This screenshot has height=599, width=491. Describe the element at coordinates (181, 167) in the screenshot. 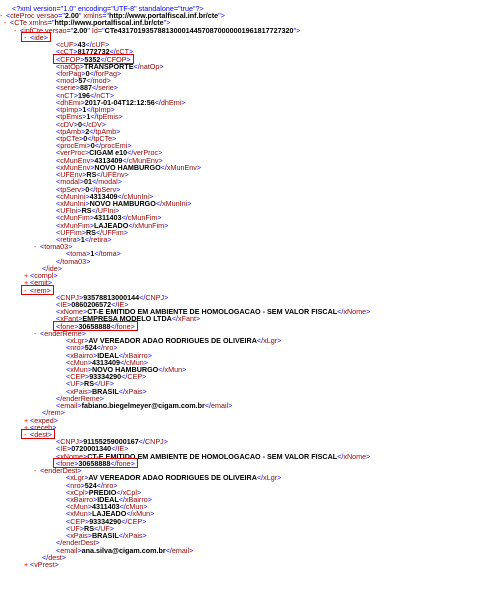

I see `tag-name-xMunEnv: xMunEnv` at that location.